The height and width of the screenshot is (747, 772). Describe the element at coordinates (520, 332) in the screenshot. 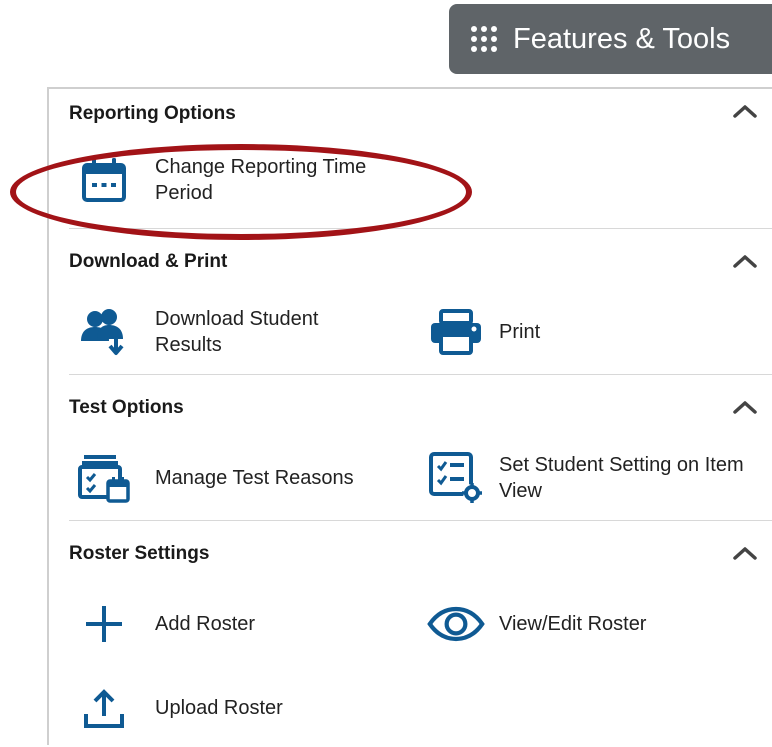

I see `tool-label: Print` at that location.